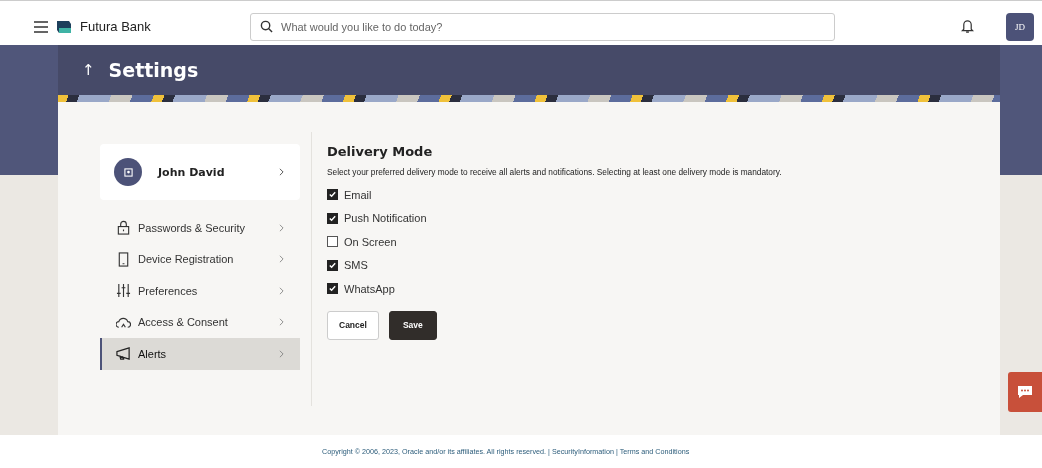 This screenshot has width=1042, height=468. Describe the element at coordinates (88, 70) in the screenshot. I see `back-icon: ↑` at that location.